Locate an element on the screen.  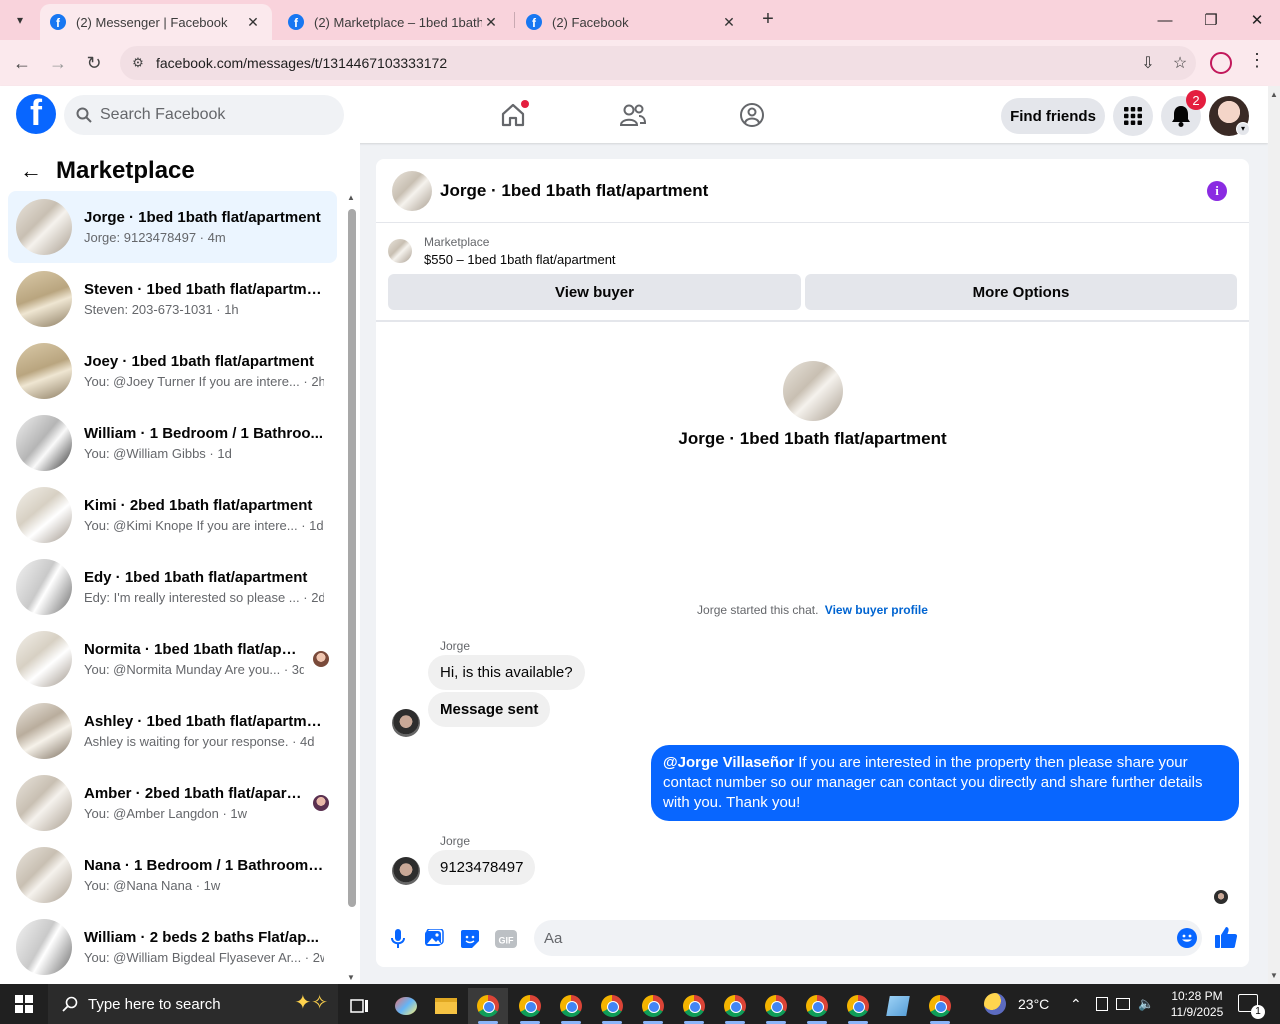
find-friends-button: Find friends is located at coordinates (1053, 116).